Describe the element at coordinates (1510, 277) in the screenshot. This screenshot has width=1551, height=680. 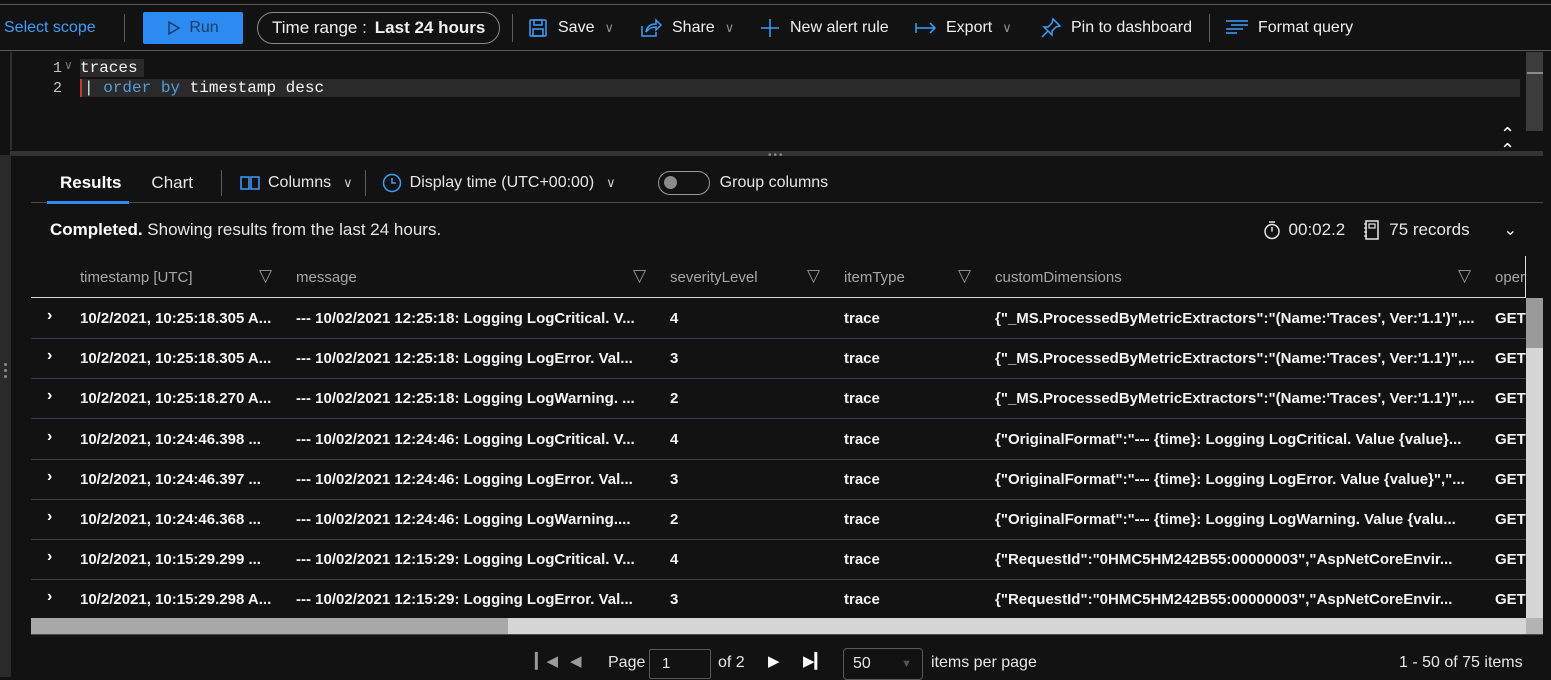
I see `column-header-operation: oper` at that location.